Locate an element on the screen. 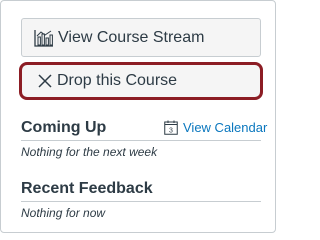 Image resolution: width=320 pixels, height=240 pixels. recent-feedback-heading: Recent Feedback is located at coordinates (87, 188).